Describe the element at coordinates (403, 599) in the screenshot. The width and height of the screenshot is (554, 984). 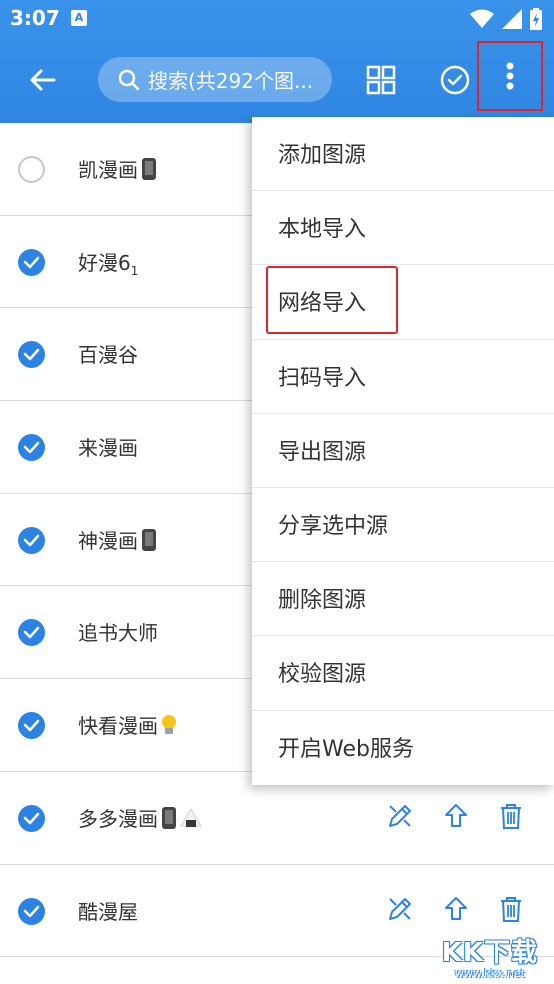
I see `menu-item-delete-source: 删除图源` at that location.